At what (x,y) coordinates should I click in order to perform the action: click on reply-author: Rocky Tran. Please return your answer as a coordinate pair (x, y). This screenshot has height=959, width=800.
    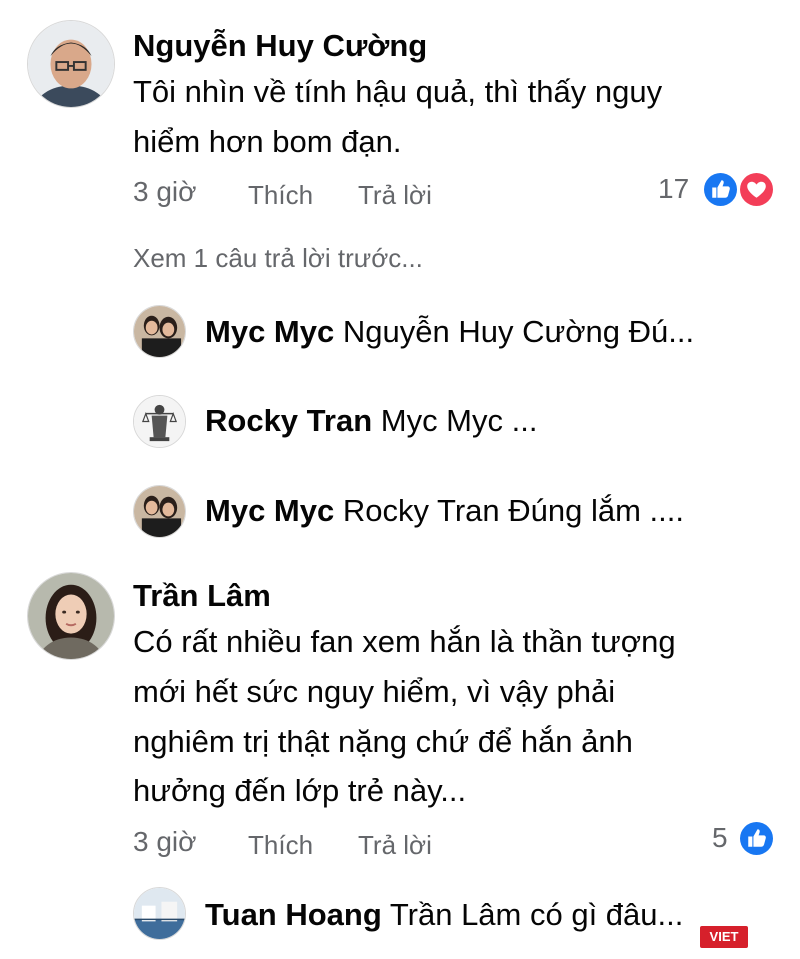
    Looking at the image, I should click on (288, 420).